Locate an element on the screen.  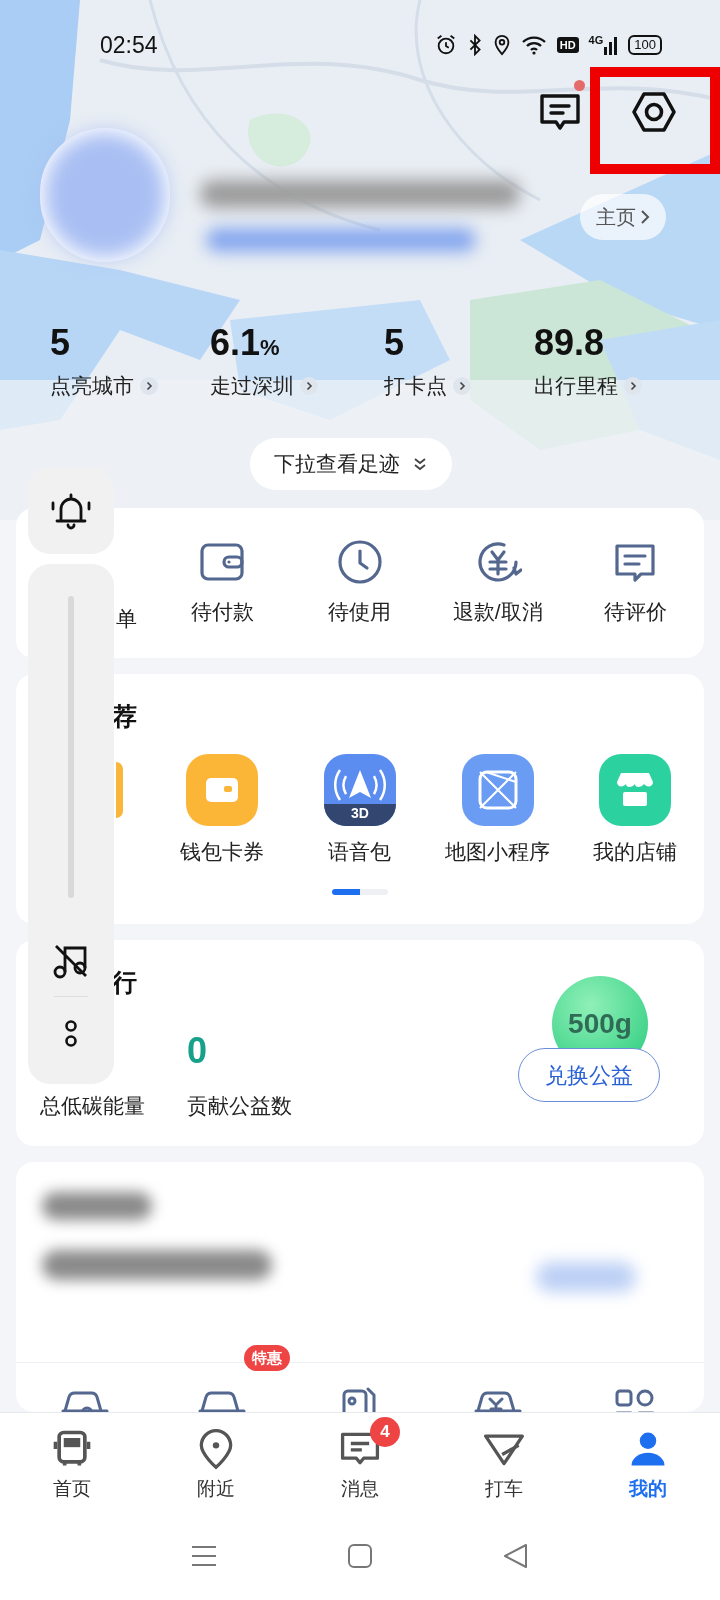
alert-button is located at coordinates (71, 511).